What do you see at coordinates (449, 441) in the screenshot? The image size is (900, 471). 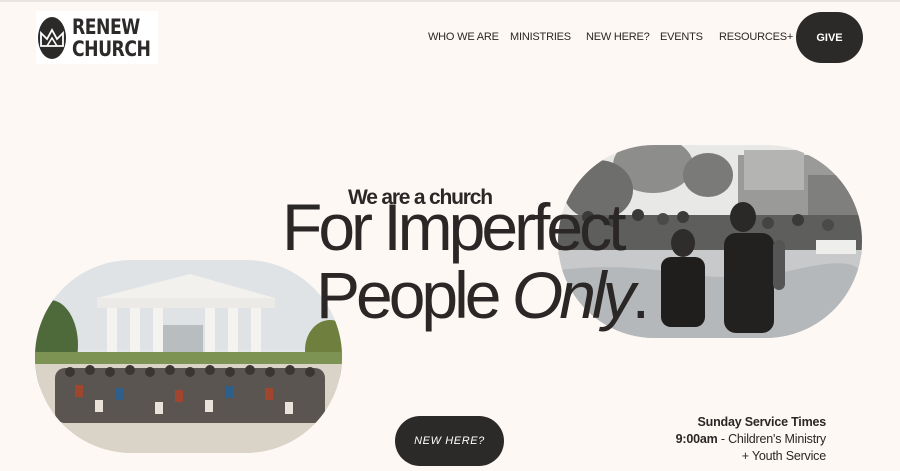 I see `new-here-button: NEW HERE?` at bounding box center [449, 441].